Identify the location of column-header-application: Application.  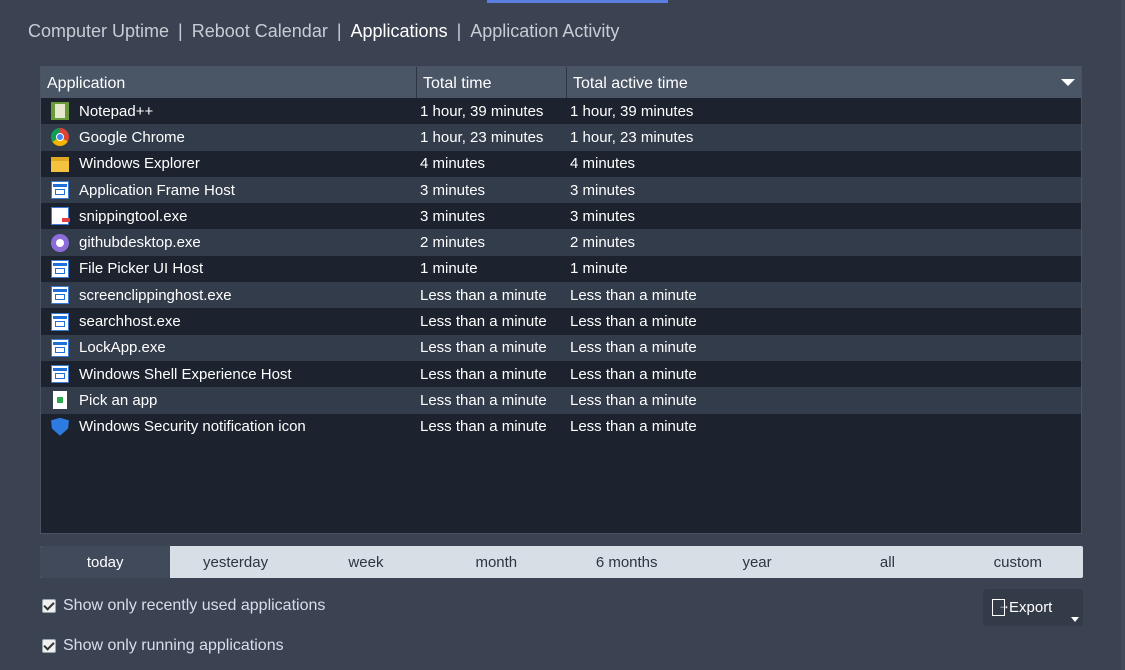
(229, 82).